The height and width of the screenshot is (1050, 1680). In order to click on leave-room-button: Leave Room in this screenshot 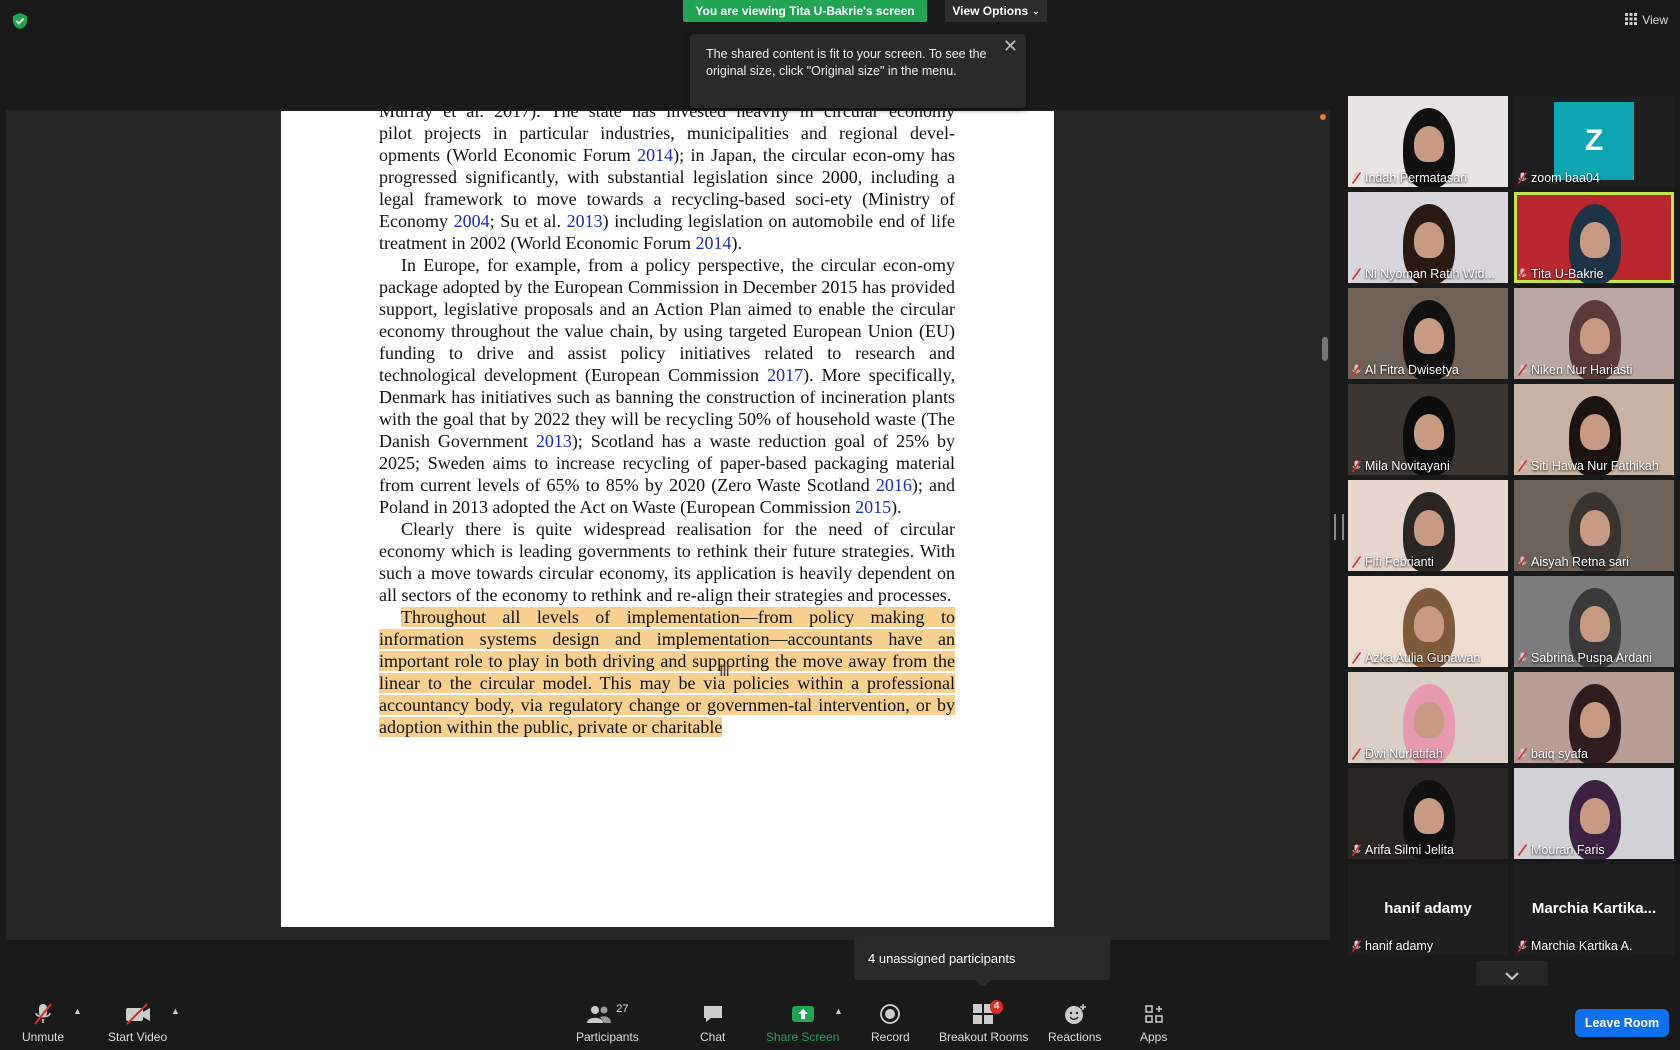, I will do `click(1622, 1023)`.